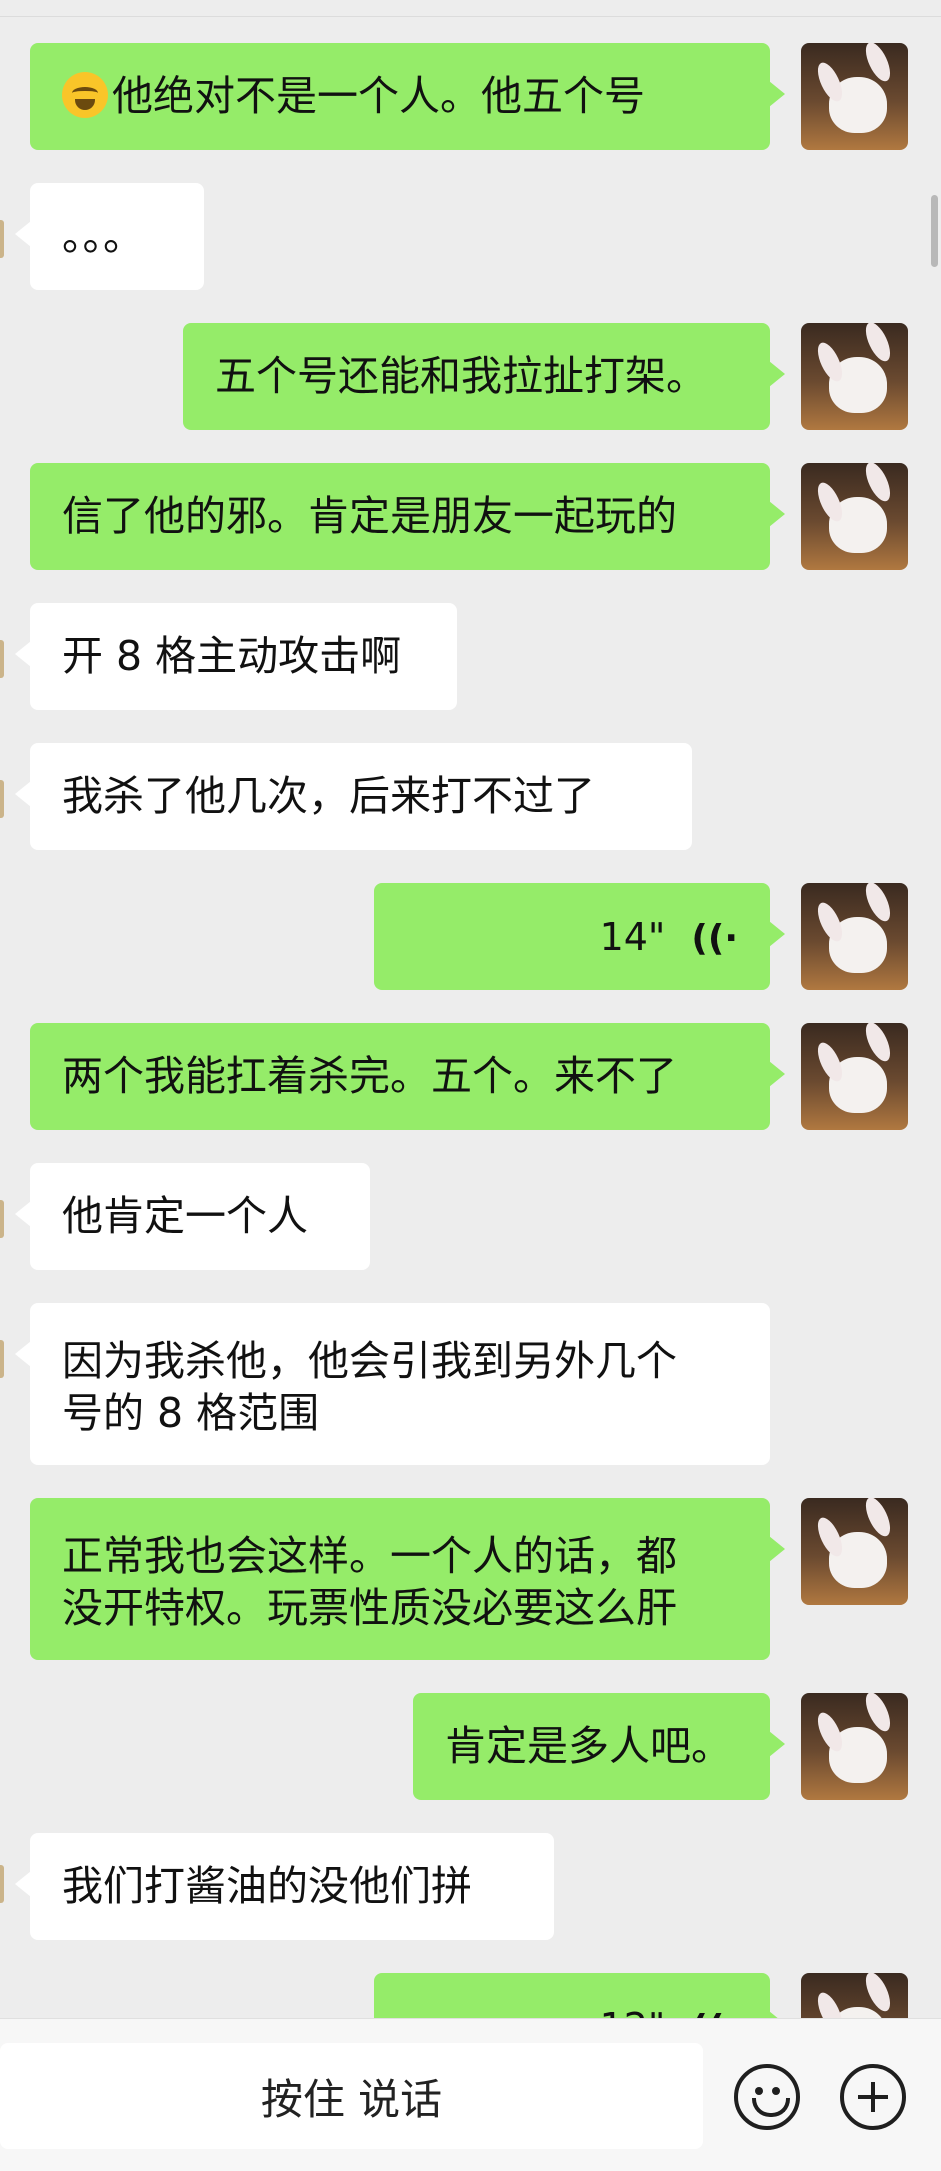 The height and width of the screenshot is (2171, 941). I want to click on message-bubble-received: 他肯定一个人, so click(192, 1216).